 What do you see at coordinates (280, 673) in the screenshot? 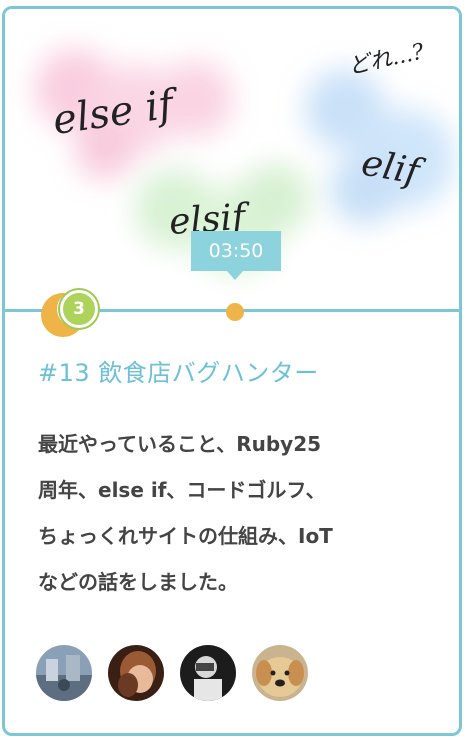
I see `avatar-dog` at bounding box center [280, 673].